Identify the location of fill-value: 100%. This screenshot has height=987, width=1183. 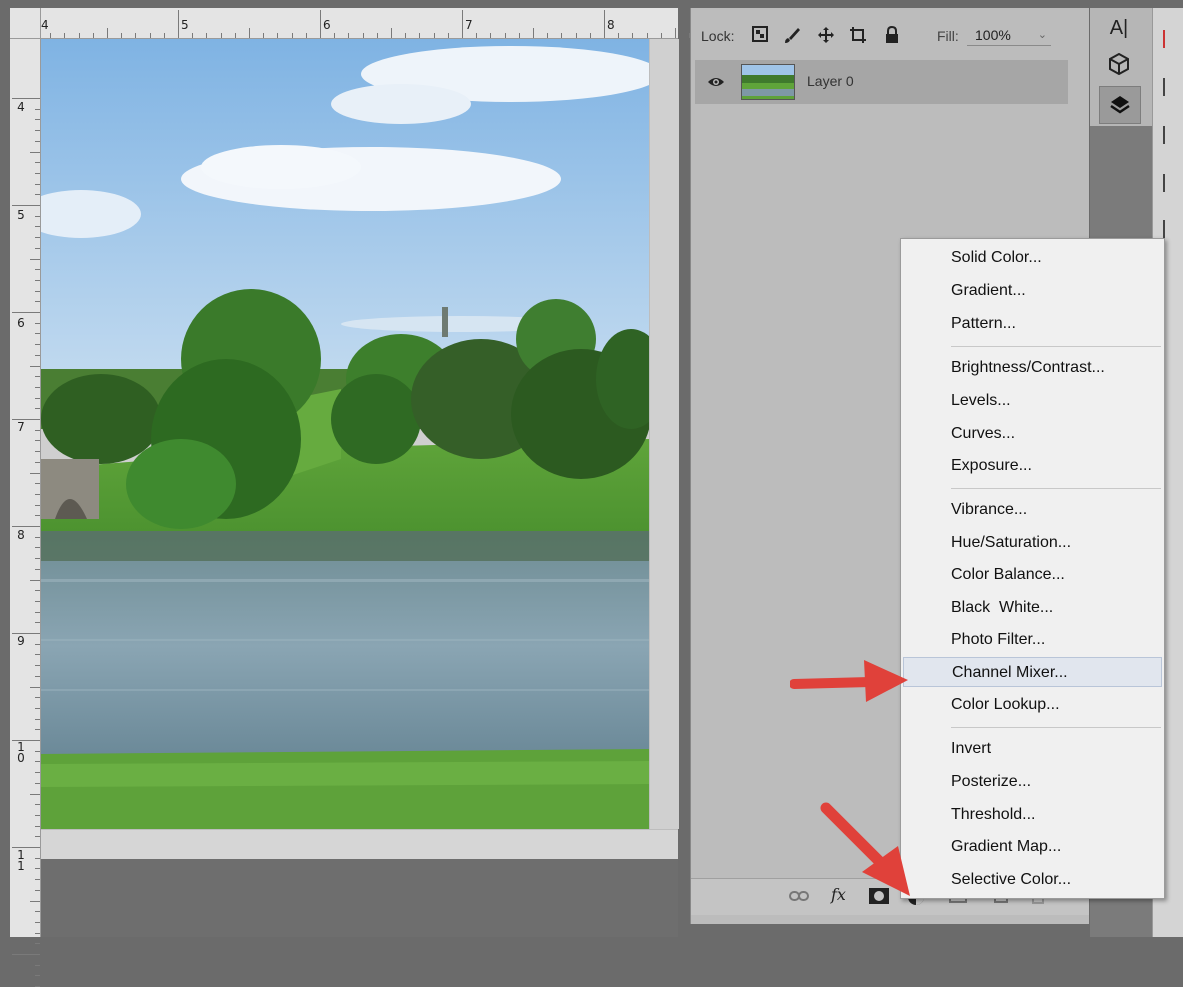
(993, 35).